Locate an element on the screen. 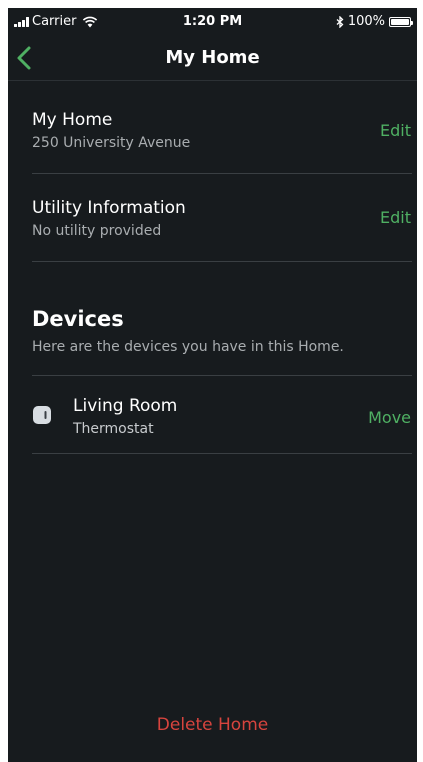  edit-utility-button: Edit is located at coordinates (395, 217).